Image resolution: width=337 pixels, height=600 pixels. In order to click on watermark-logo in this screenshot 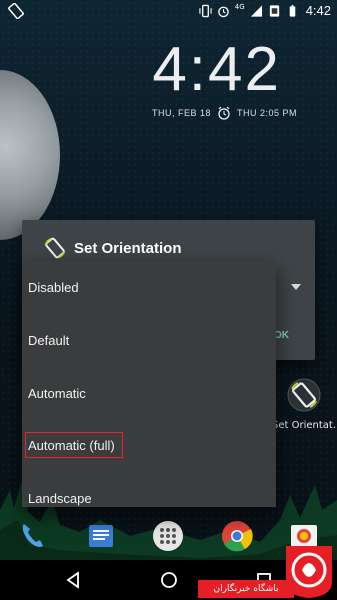, I will do `click(309, 572)`.